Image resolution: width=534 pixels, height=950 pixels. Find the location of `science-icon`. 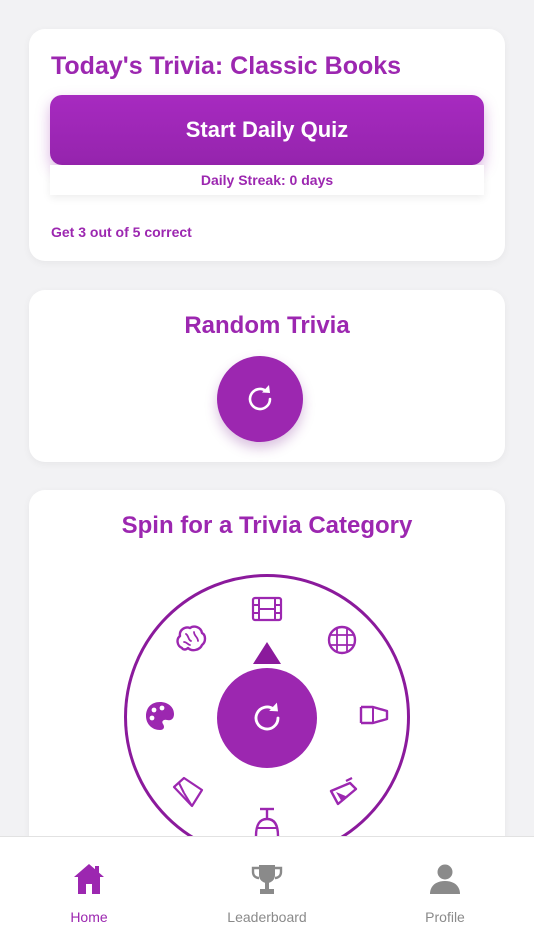

science-icon is located at coordinates (374, 715).